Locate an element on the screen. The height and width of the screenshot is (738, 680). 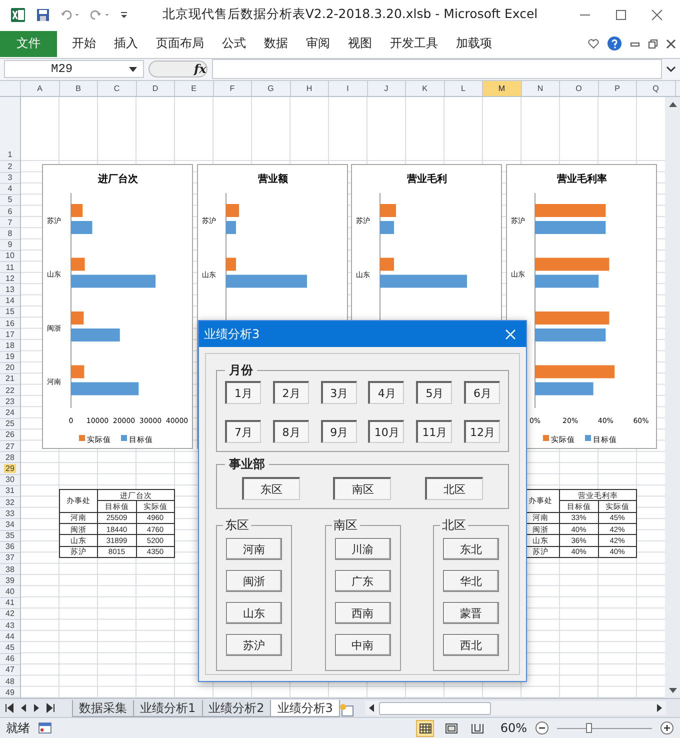
column-header: B is located at coordinates (79, 88).